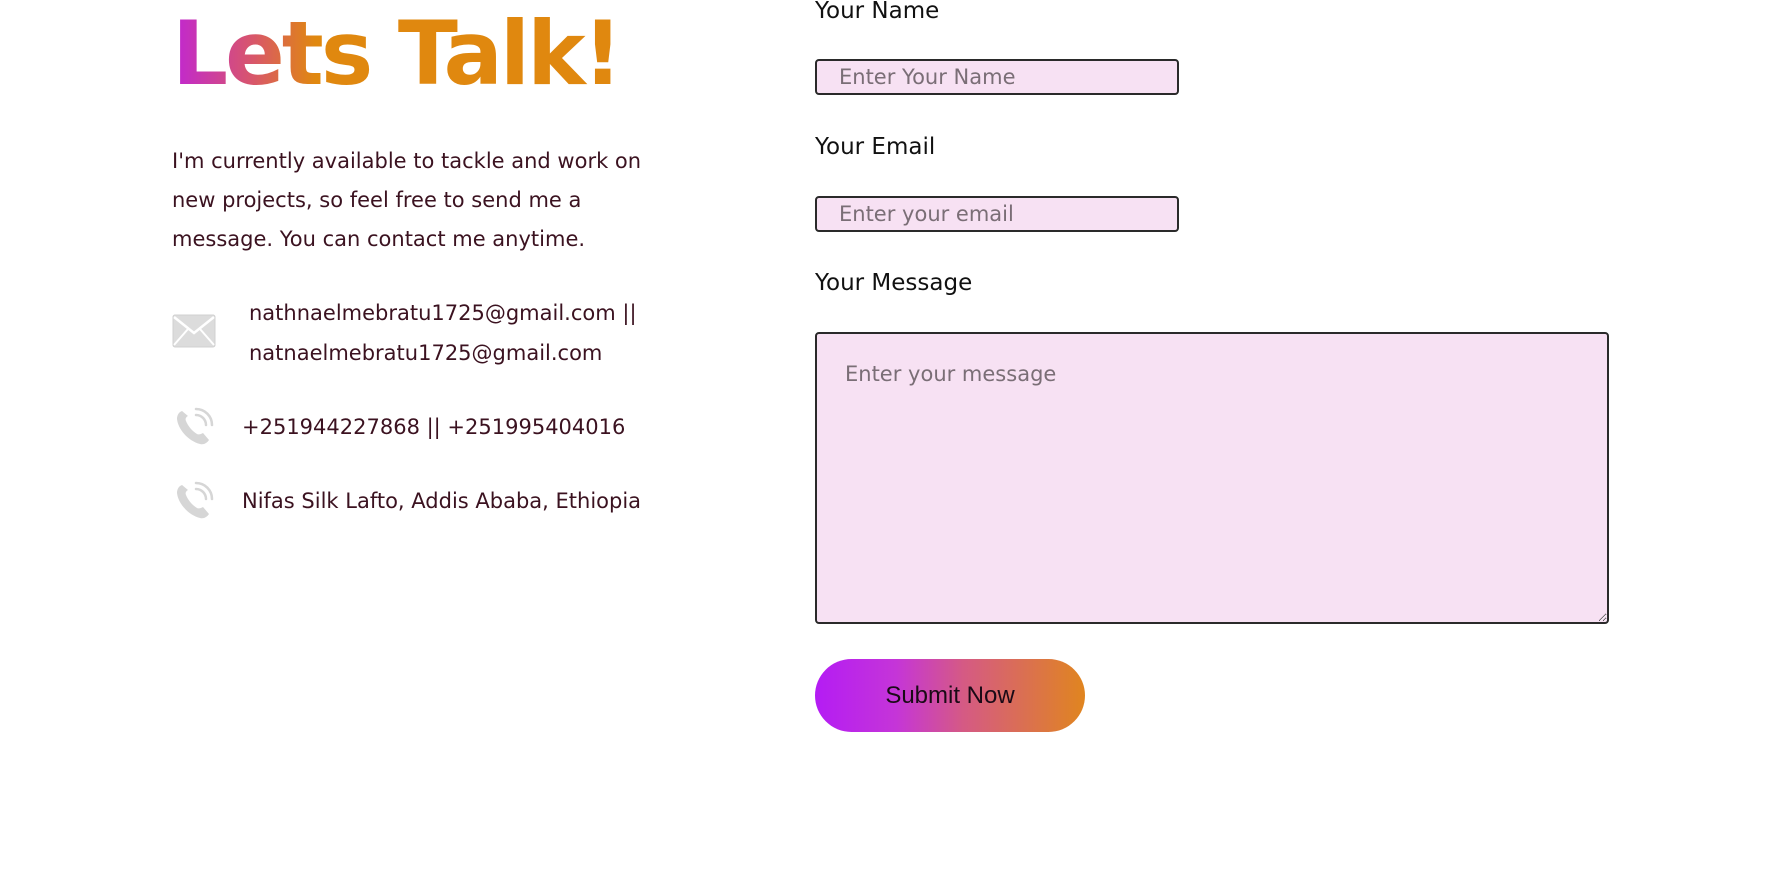 The image size is (1789, 890). I want to click on message-textarea, so click(1212, 478).